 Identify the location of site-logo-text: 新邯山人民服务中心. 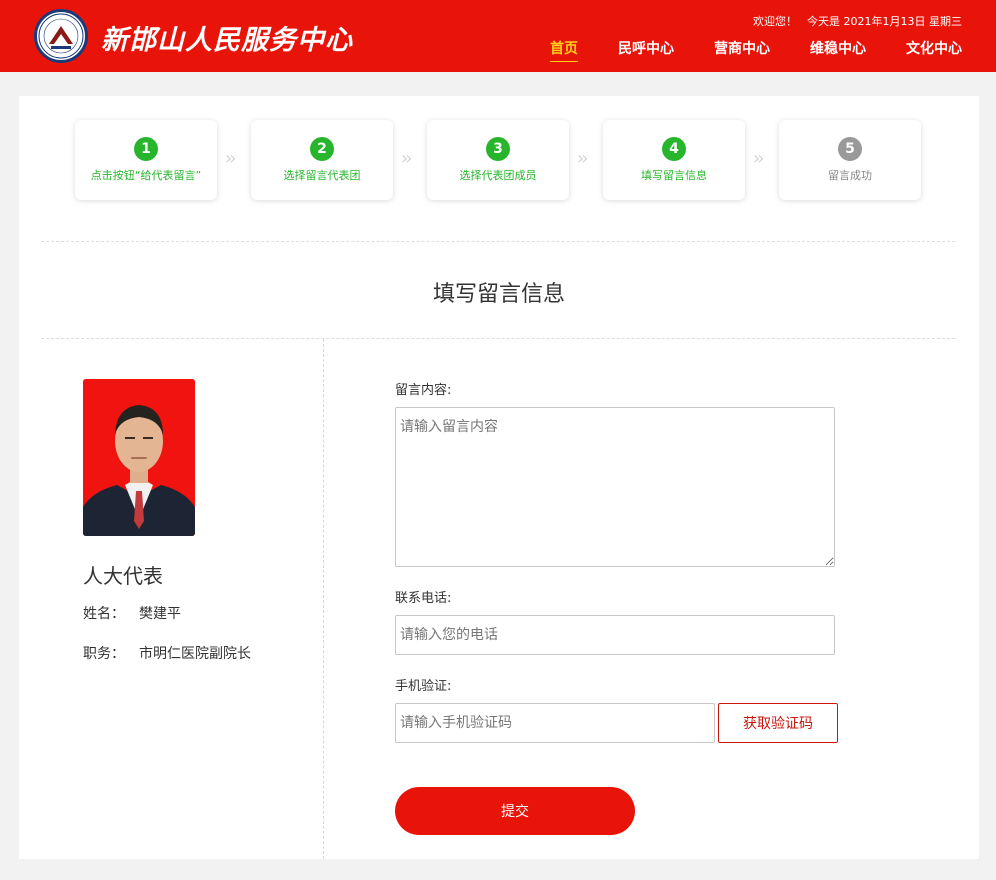
(227, 37).